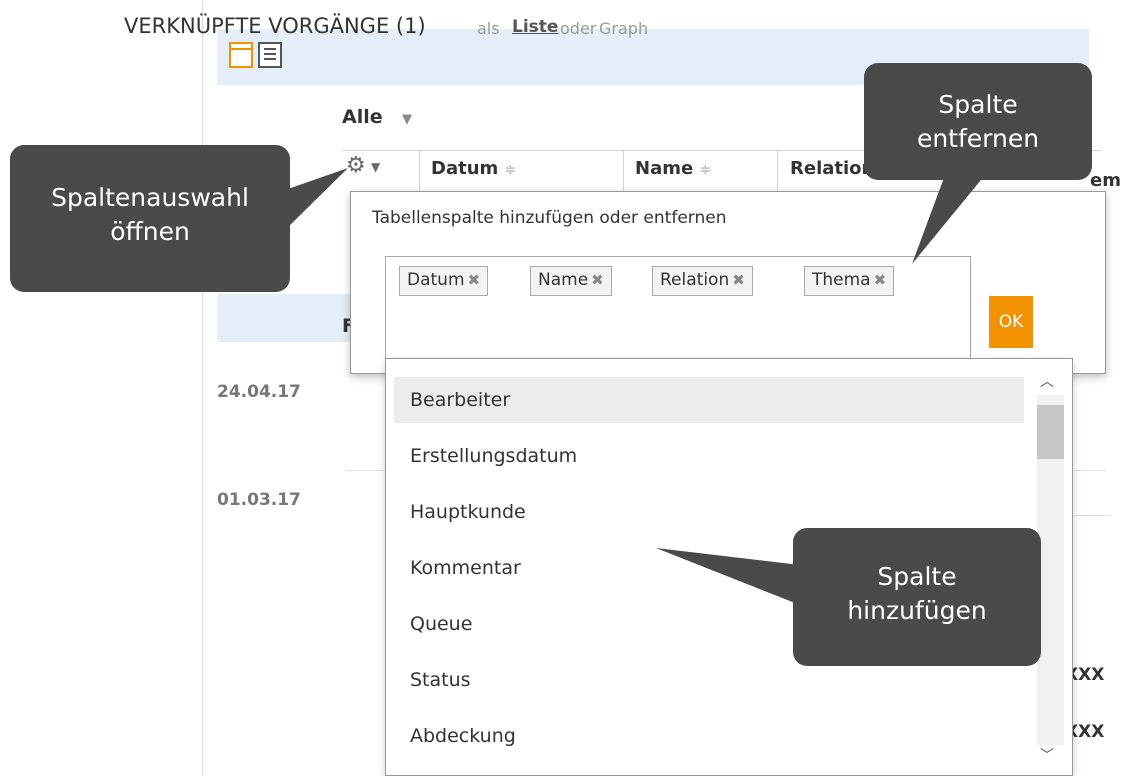 The image size is (1121, 776). What do you see at coordinates (917, 610) in the screenshot?
I see `callout-text: hinzufügen` at bounding box center [917, 610].